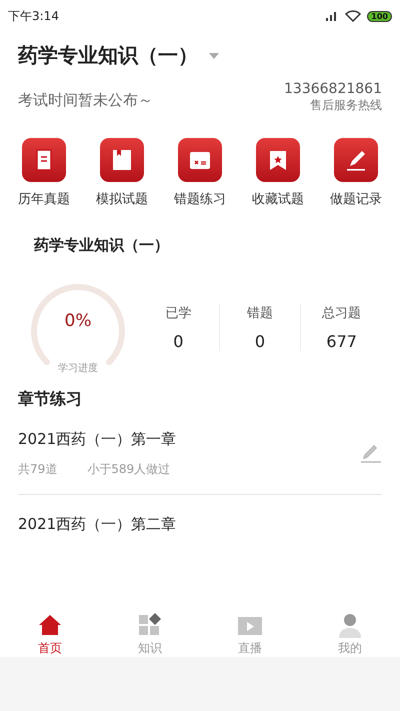 Image resolution: width=400 pixels, height=711 pixels. Describe the element at coordinates (342, 313) in the screenshot. I see `stat-label: 总习题` at that location.